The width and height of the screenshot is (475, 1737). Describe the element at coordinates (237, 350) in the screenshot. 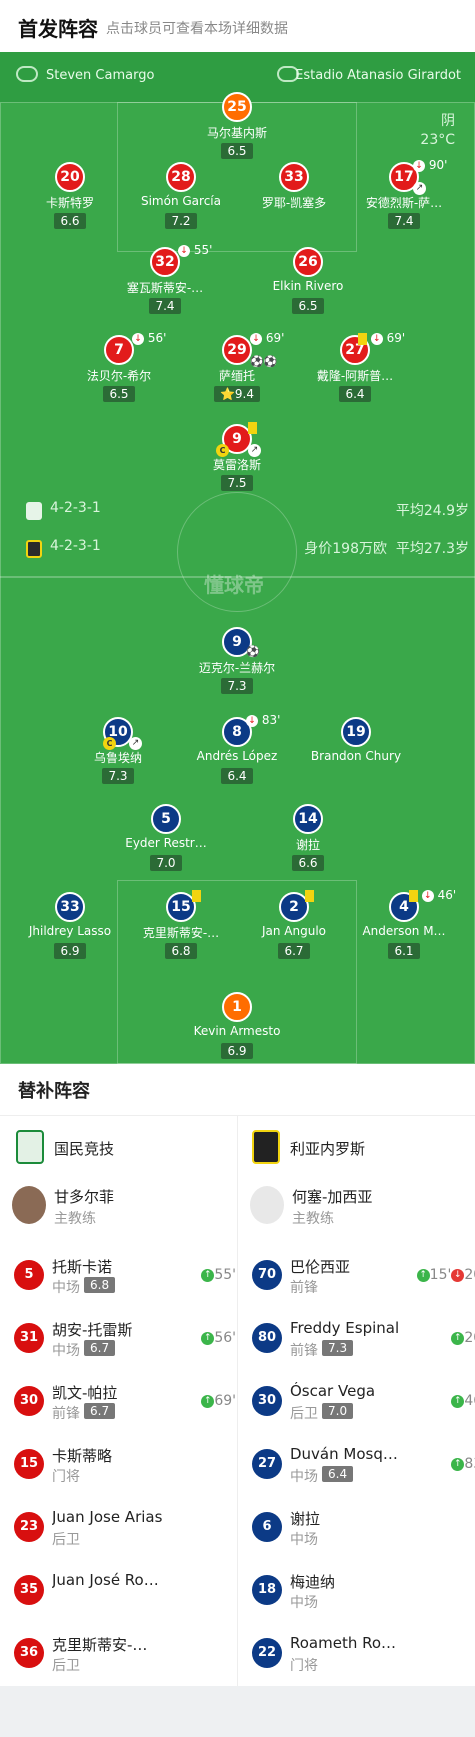

I see `player-number: 29` at that location.